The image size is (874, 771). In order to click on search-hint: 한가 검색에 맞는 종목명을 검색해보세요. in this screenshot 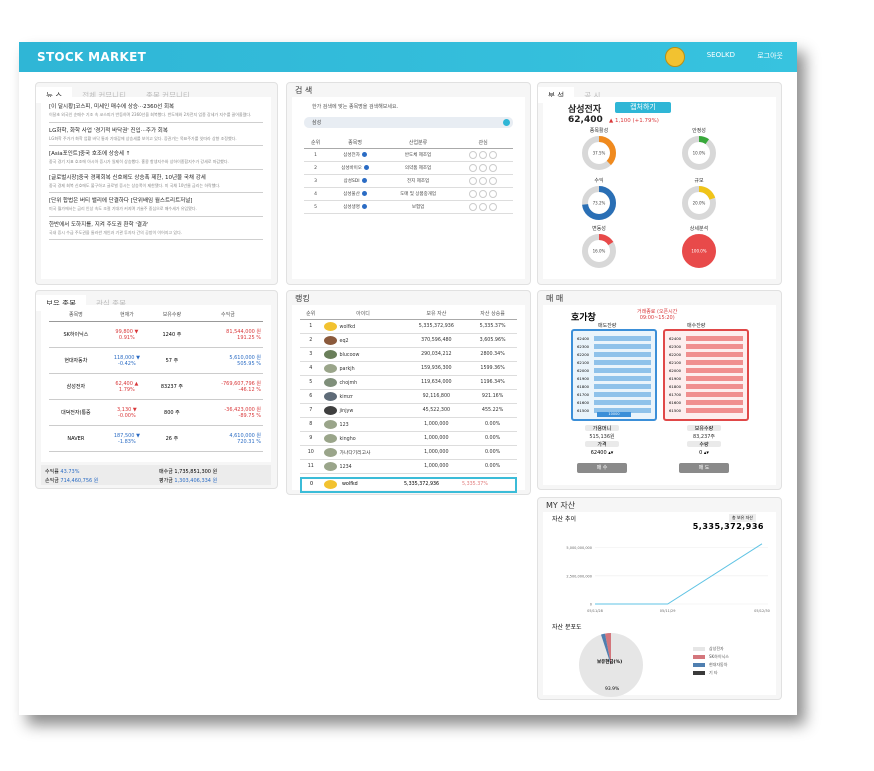, I will do `click(355, 107)`.